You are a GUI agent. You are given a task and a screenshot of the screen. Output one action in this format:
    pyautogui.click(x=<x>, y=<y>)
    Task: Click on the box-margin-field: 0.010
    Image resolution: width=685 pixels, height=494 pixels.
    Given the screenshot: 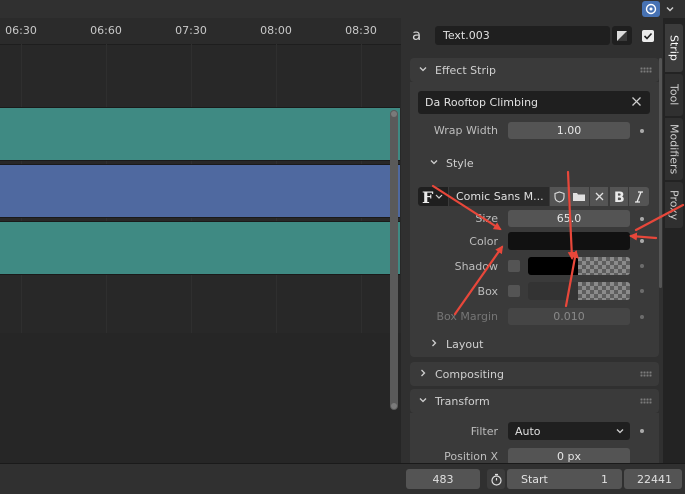 What is the action you would take?
    pyautogui.click(x=569, y=316)
    